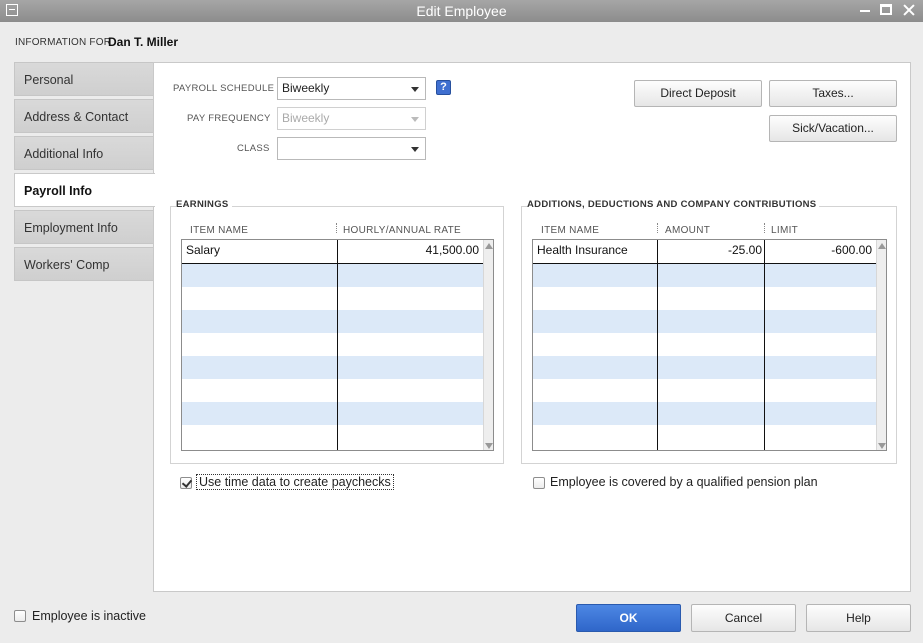  What do you see at coordinates (89, 616) in the screenshot?
I see `employee-inactive-label: Employee is inactive` at bounding box center [89, 616].